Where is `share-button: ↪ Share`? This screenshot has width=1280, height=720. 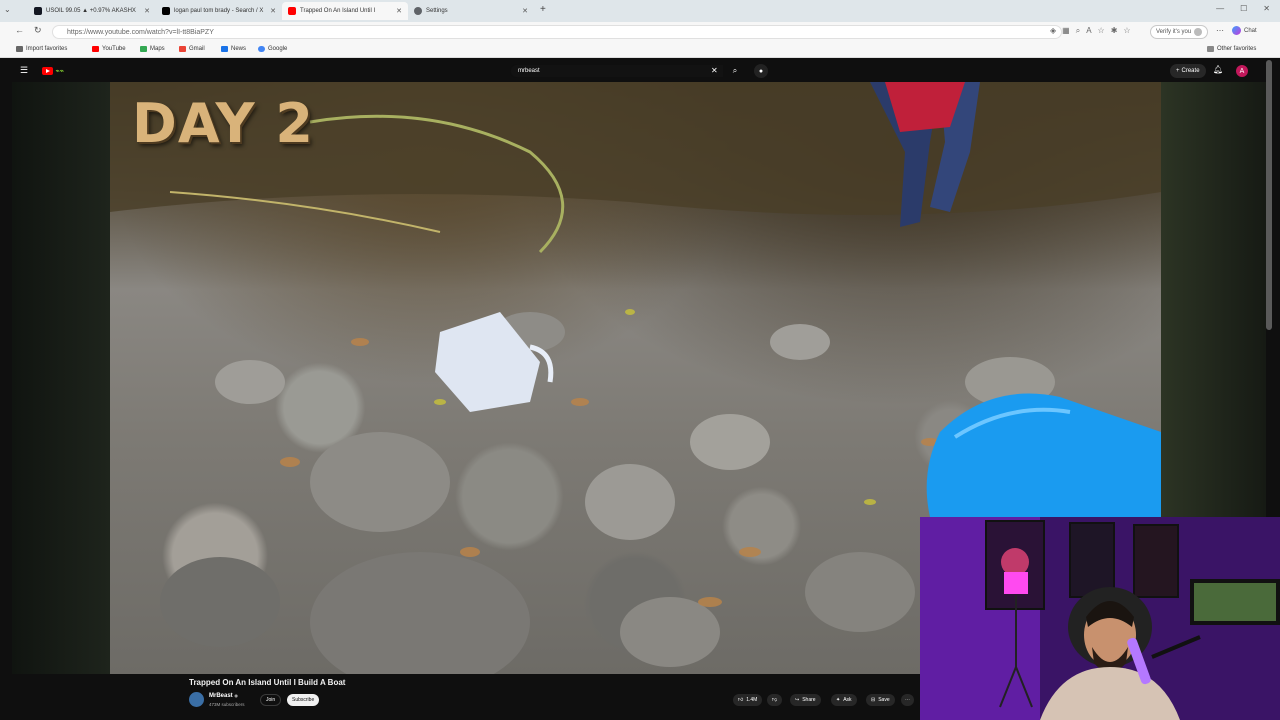
share-button: ↪ Share is located at coordinates (805, 700).